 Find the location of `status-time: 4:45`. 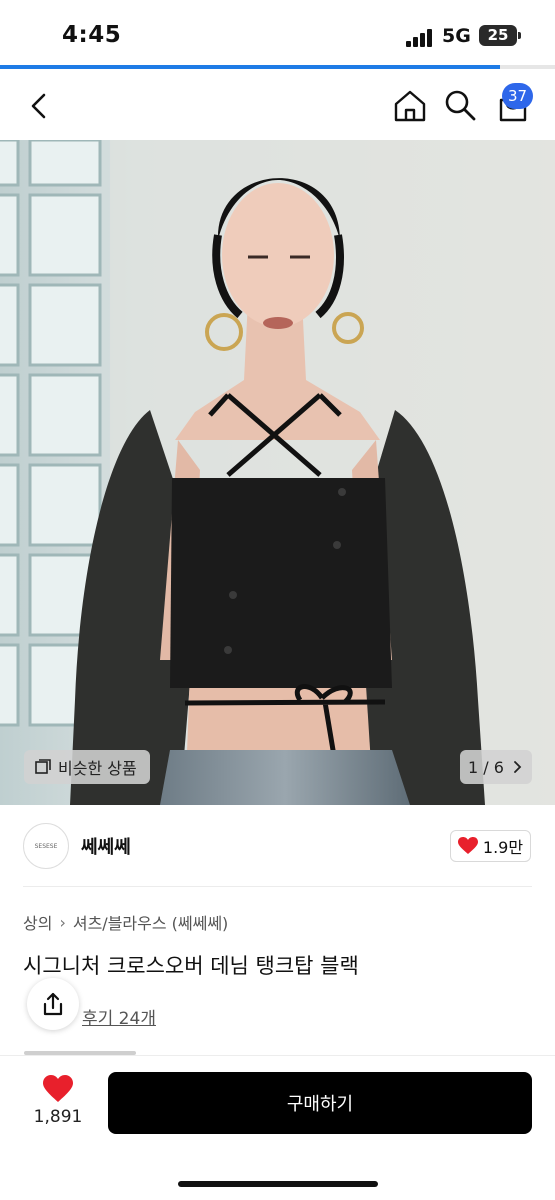

status-time: 4:45 is located at coordinates (92, 35).